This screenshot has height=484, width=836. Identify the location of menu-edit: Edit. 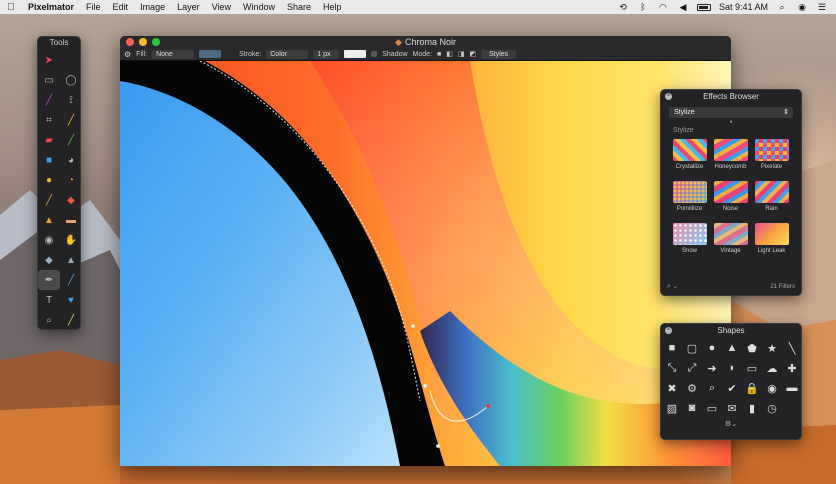
(121, 7).